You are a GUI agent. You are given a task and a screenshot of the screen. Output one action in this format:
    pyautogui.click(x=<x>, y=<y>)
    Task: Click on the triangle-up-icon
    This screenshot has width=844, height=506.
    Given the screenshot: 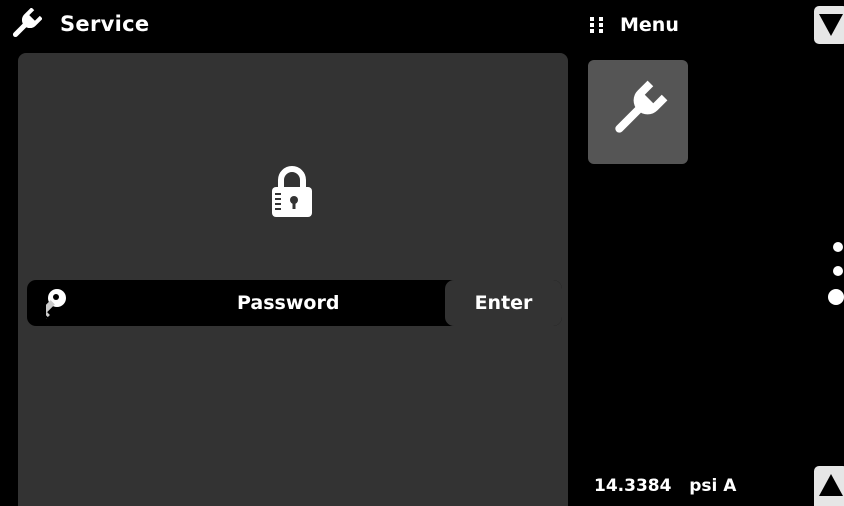 What is the action you would take?
    pyautogui.click(x=831, y=485)
    